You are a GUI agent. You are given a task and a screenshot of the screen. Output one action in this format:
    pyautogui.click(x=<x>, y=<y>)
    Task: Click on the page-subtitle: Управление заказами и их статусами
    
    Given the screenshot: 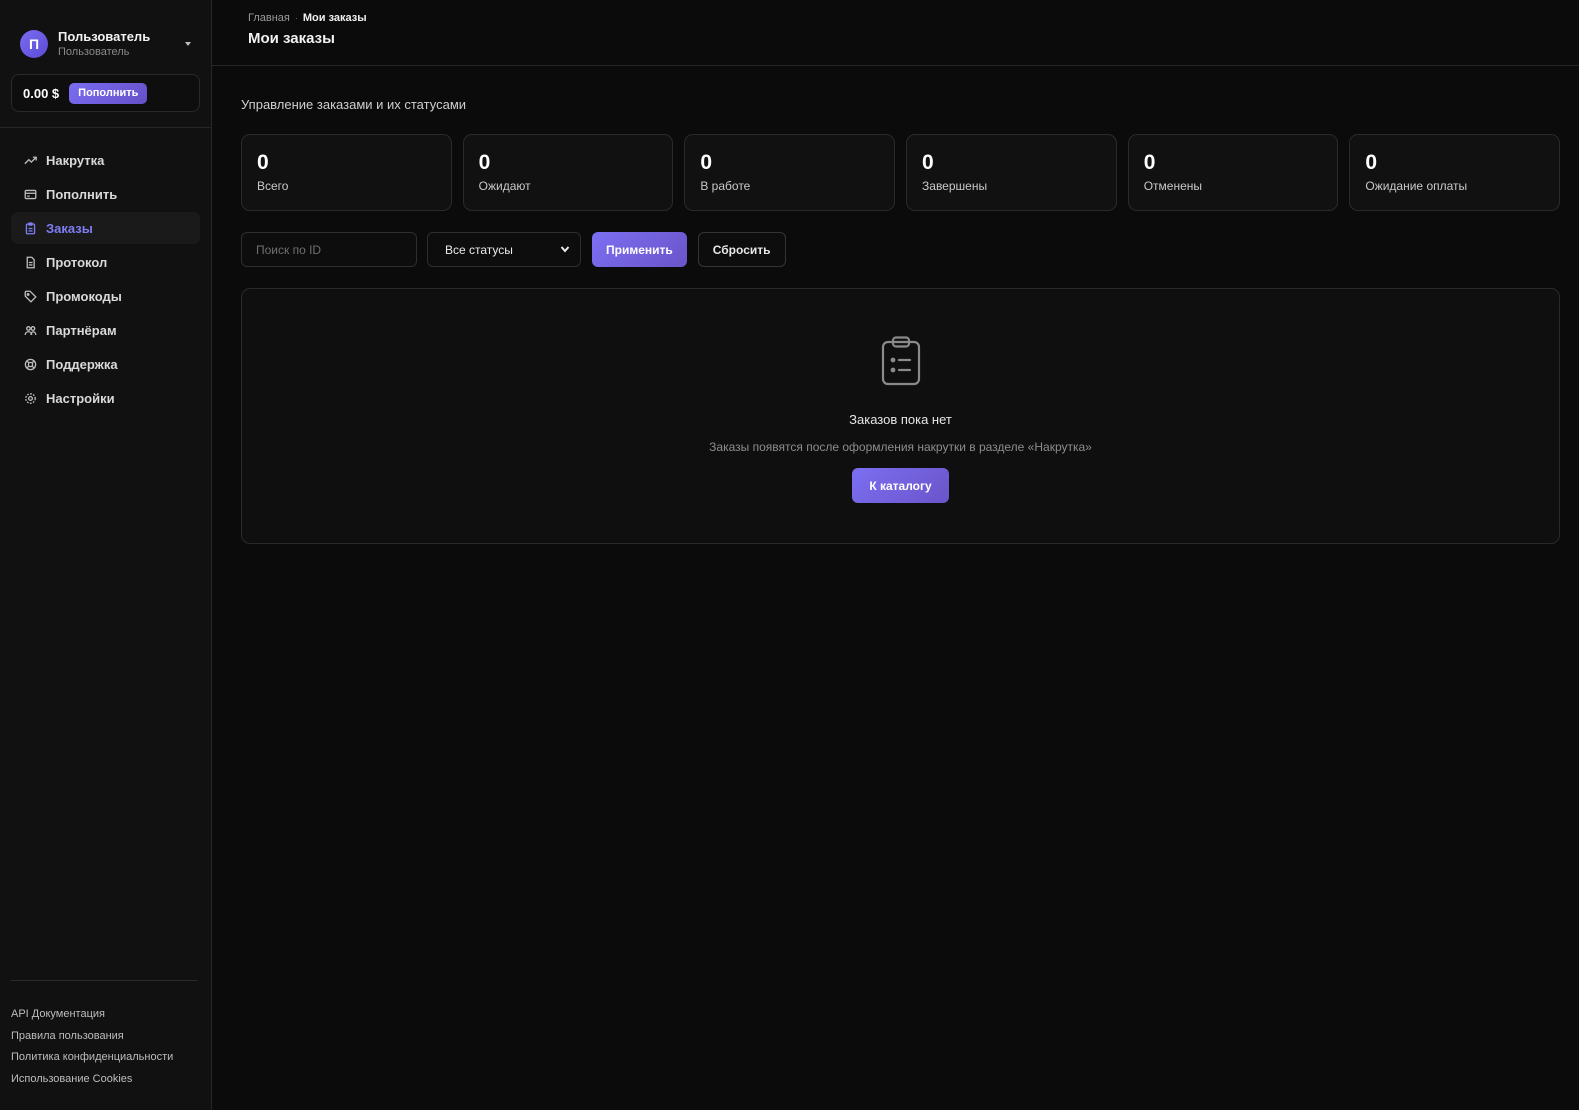 What is the action you would take?
    pyautogui.click(x=354, y=104)
    